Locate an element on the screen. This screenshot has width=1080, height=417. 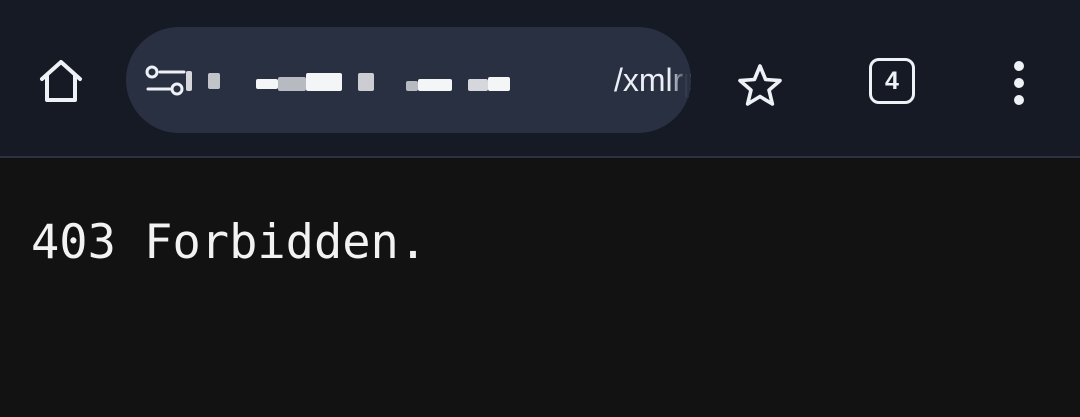
error-message: 403 Forbidden. is located at coordinates (229, 242).